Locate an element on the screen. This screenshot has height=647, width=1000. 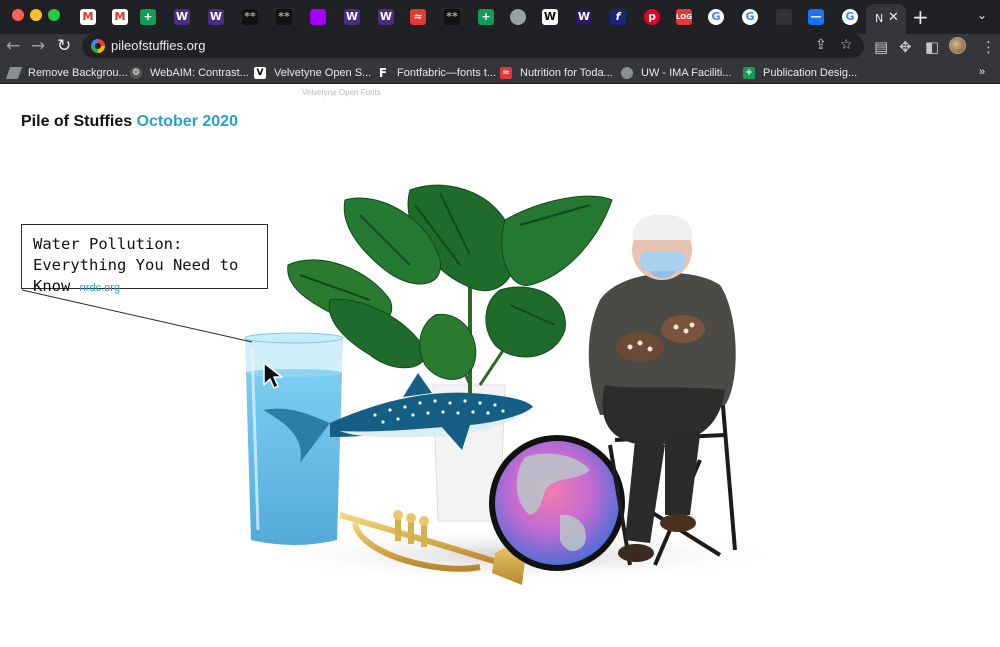
blue-tab-icon: — is located at coordinates (816, 17).